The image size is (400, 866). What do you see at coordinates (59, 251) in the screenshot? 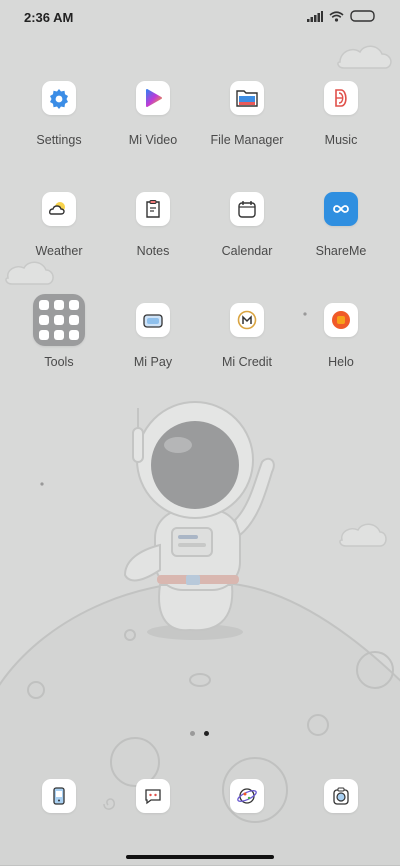
I see `app-label: Weather` at bounding box center [59, 251].